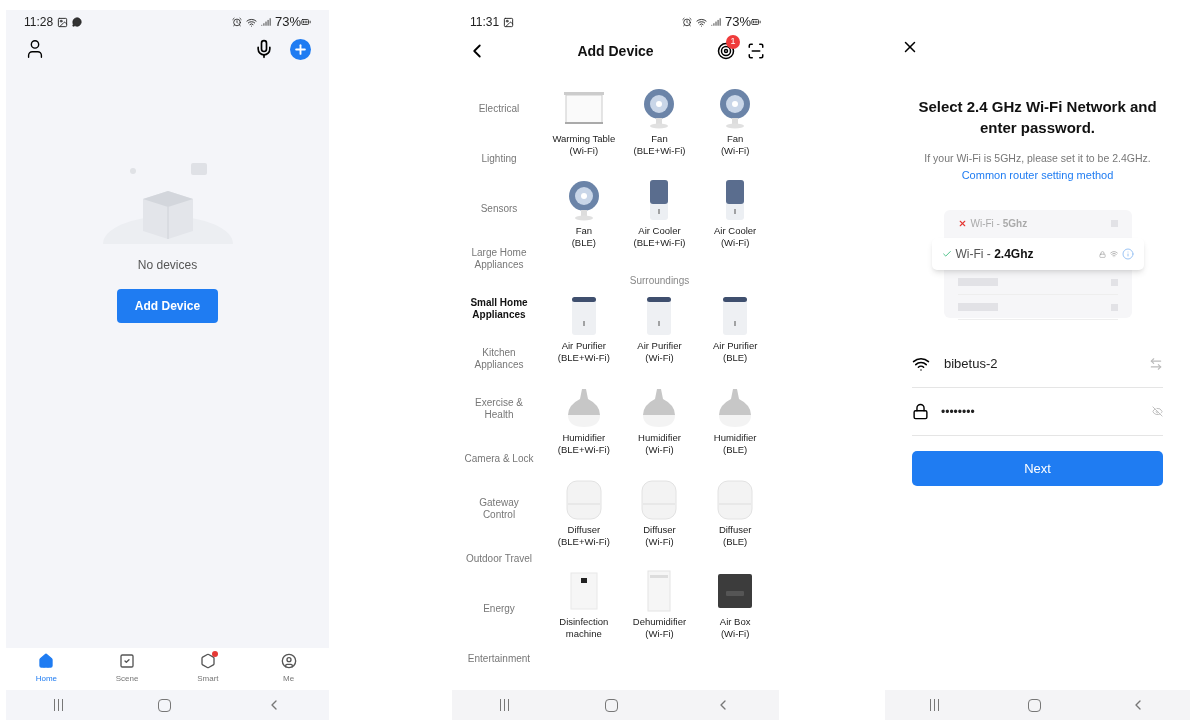 This screenshot has width=1198, height=720. I want to click on device-item: Air Cooler (BLE+Wi-Fi), so click(659, 222).